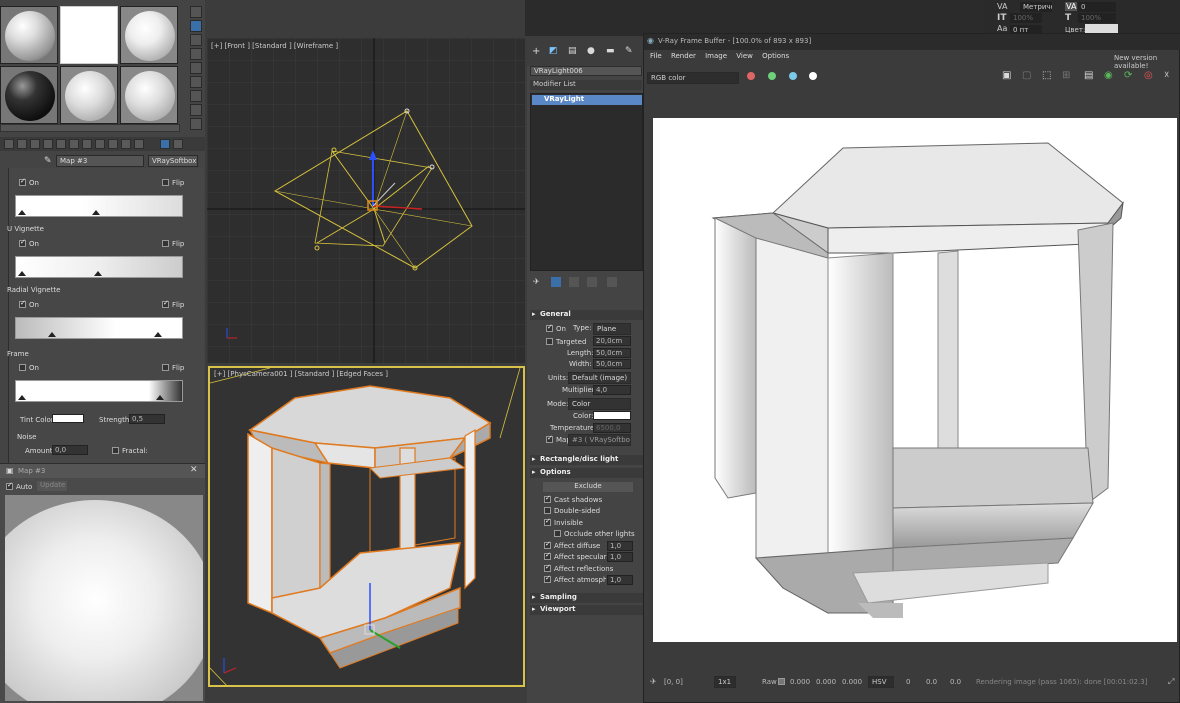 The image size is (1180, 703). What do you see at coordinates (549, 438) in the screenshot?
I see `map-checkbox` at bounding box center [549, 438].